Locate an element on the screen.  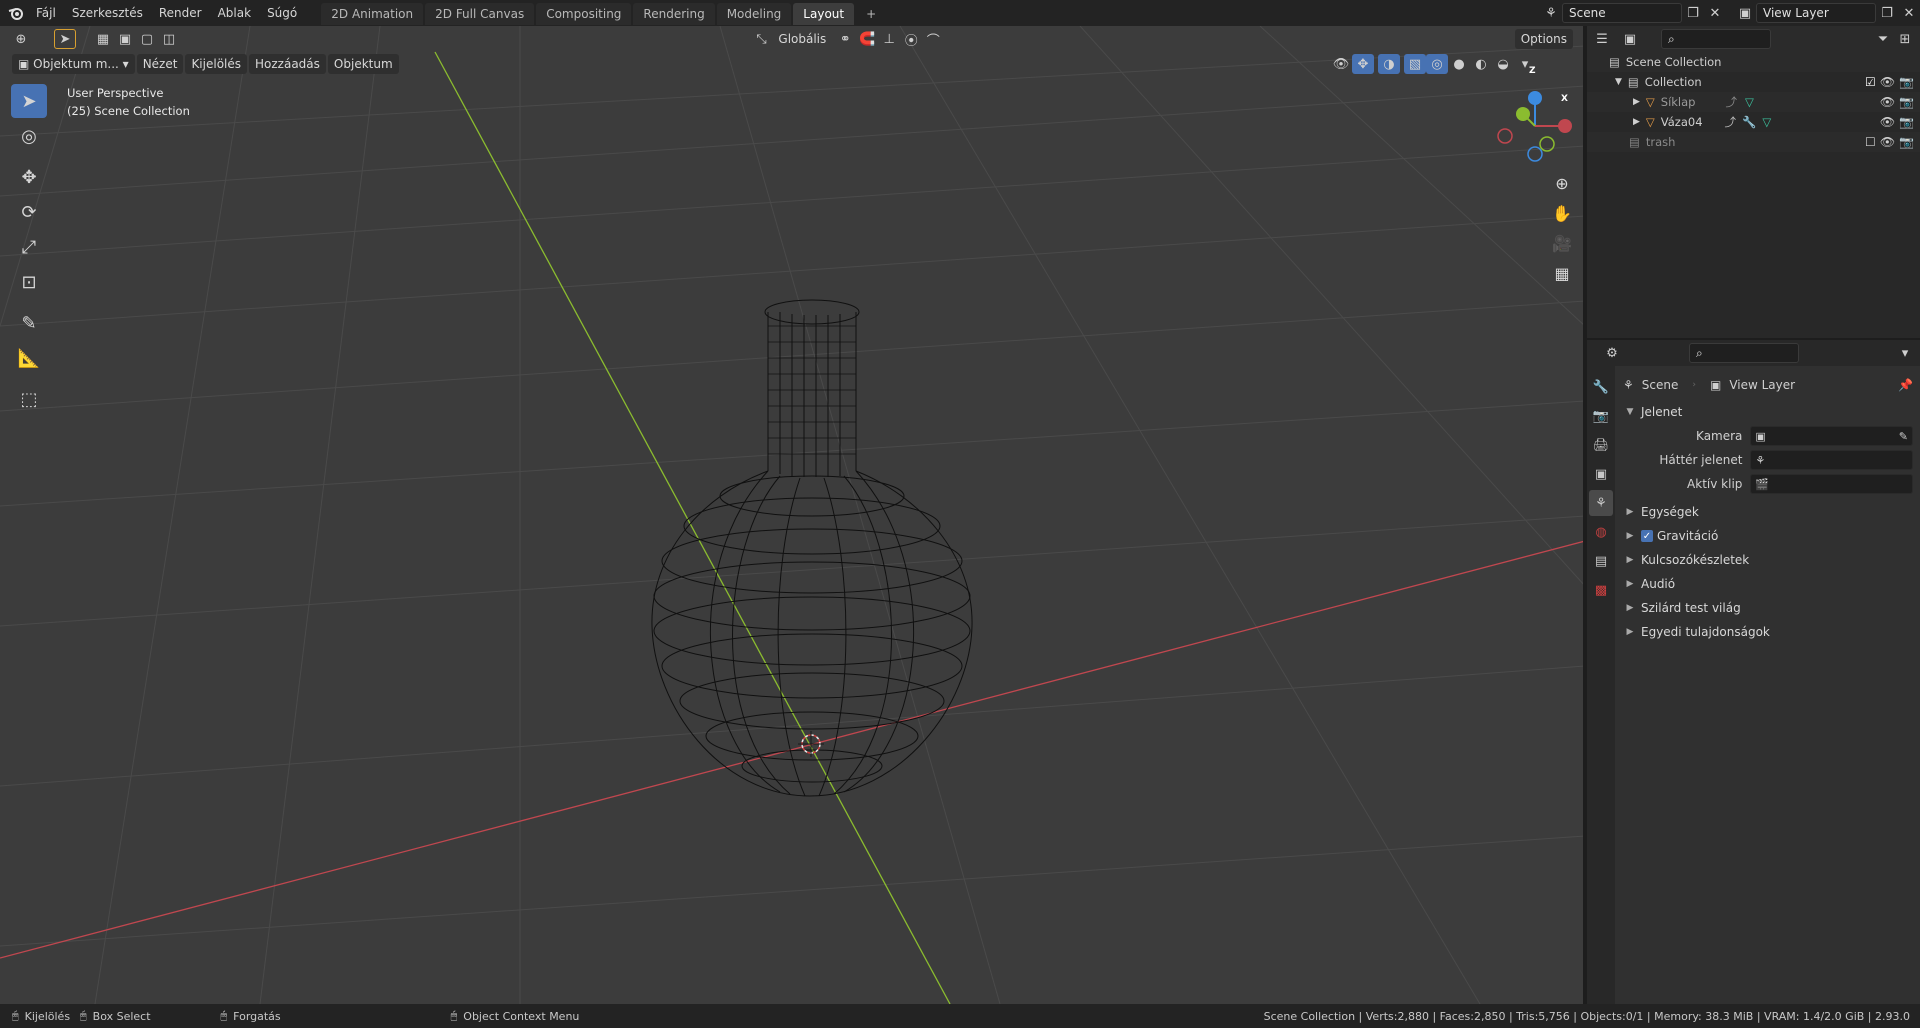
outliner-row-siklap: ▶ ▽ Síklap ⤴ ▽ 👁 📷 is located at coordinates (1753, 102).